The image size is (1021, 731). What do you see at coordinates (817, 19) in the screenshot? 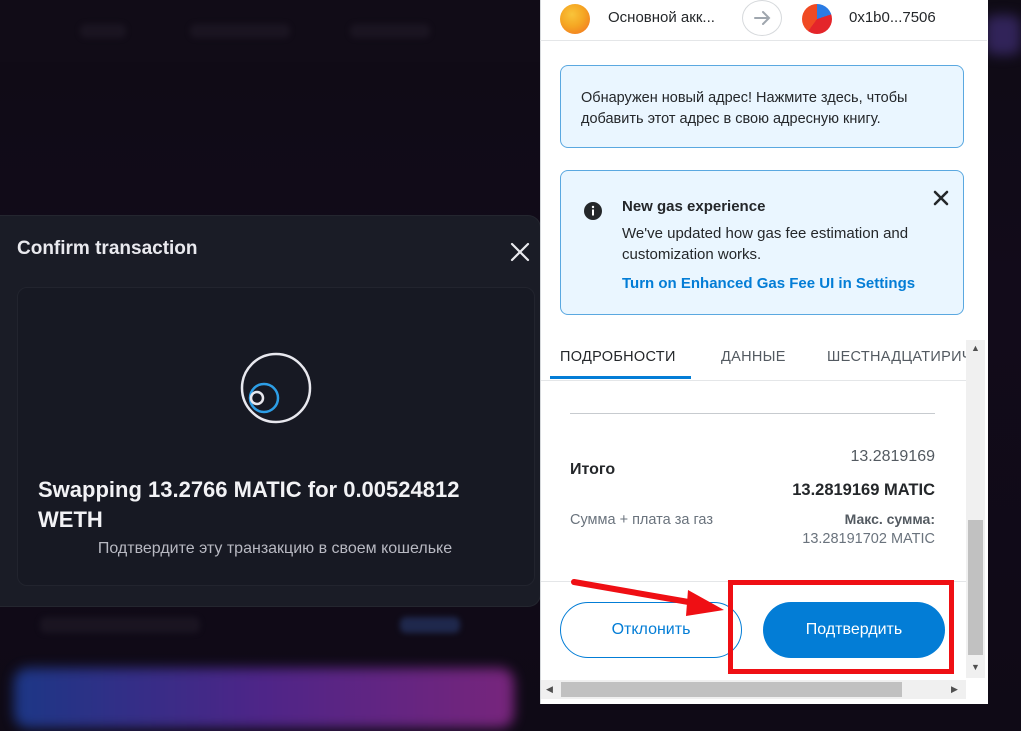
I see `to-account-avatar-icon` at bounding box center [817, 19].